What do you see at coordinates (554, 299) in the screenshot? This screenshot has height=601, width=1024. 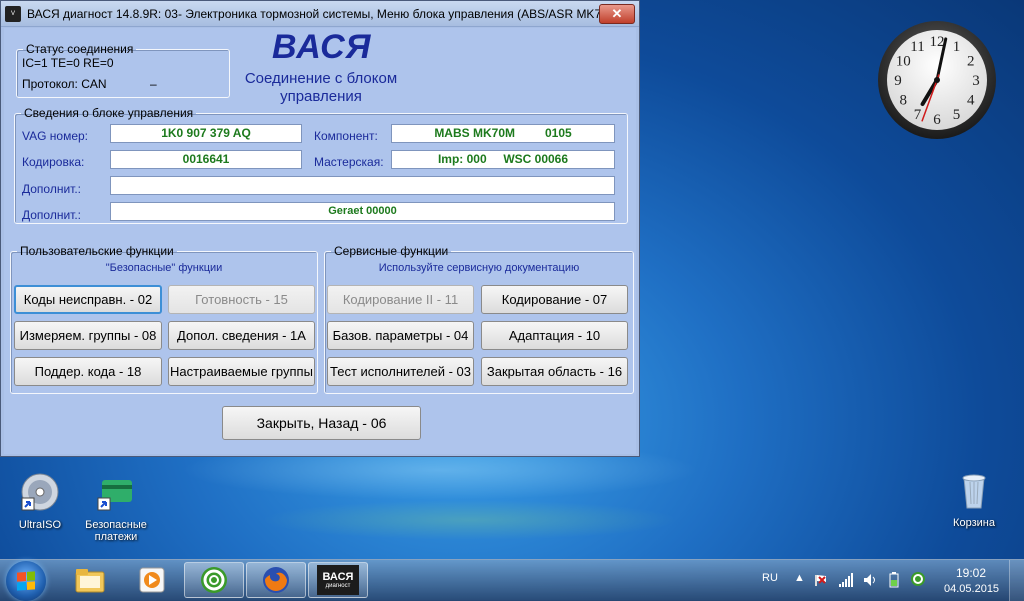 I see `coding-button: Кодирование - 07` at bounding box center [554, 299].